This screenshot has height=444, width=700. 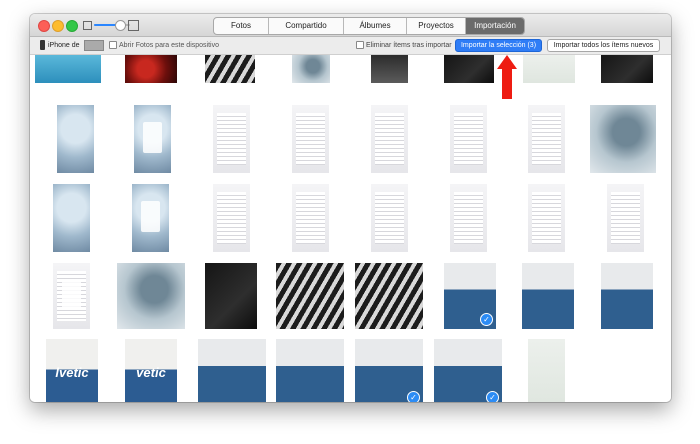 What do you see at coordinates (58, 26) in the screenshot?
I see `minimize-window-button` at bounding box center [58, 26].